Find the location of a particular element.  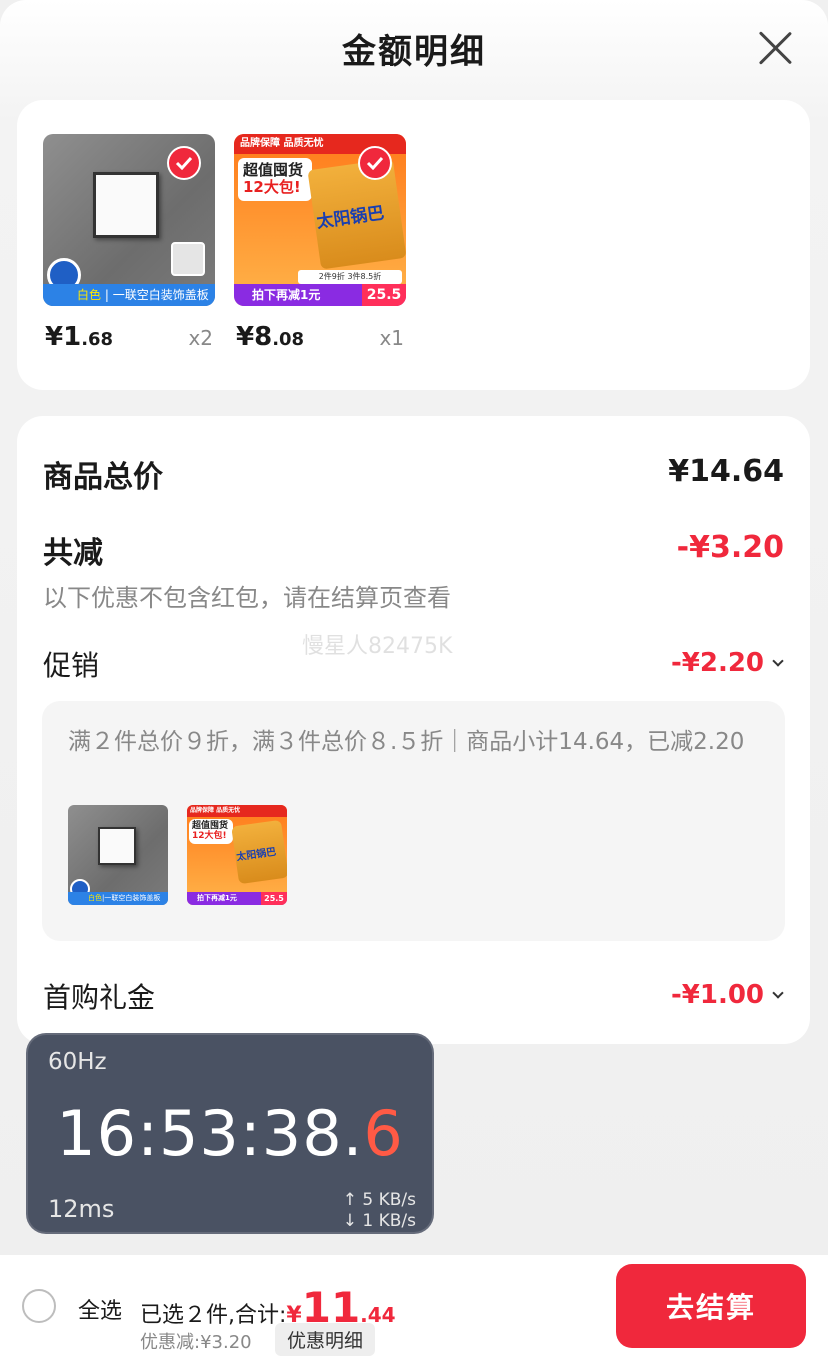

switch-plate-thumbnail: 白色 | 一联空白装饰盖板 is located at coordinates (129, 220).